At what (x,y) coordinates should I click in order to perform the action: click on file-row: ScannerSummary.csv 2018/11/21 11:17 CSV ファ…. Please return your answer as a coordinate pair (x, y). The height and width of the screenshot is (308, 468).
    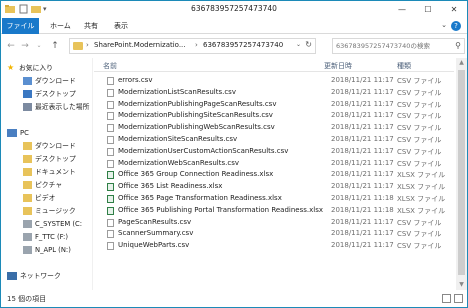
    Looking at the image, I should click on (274, 234).